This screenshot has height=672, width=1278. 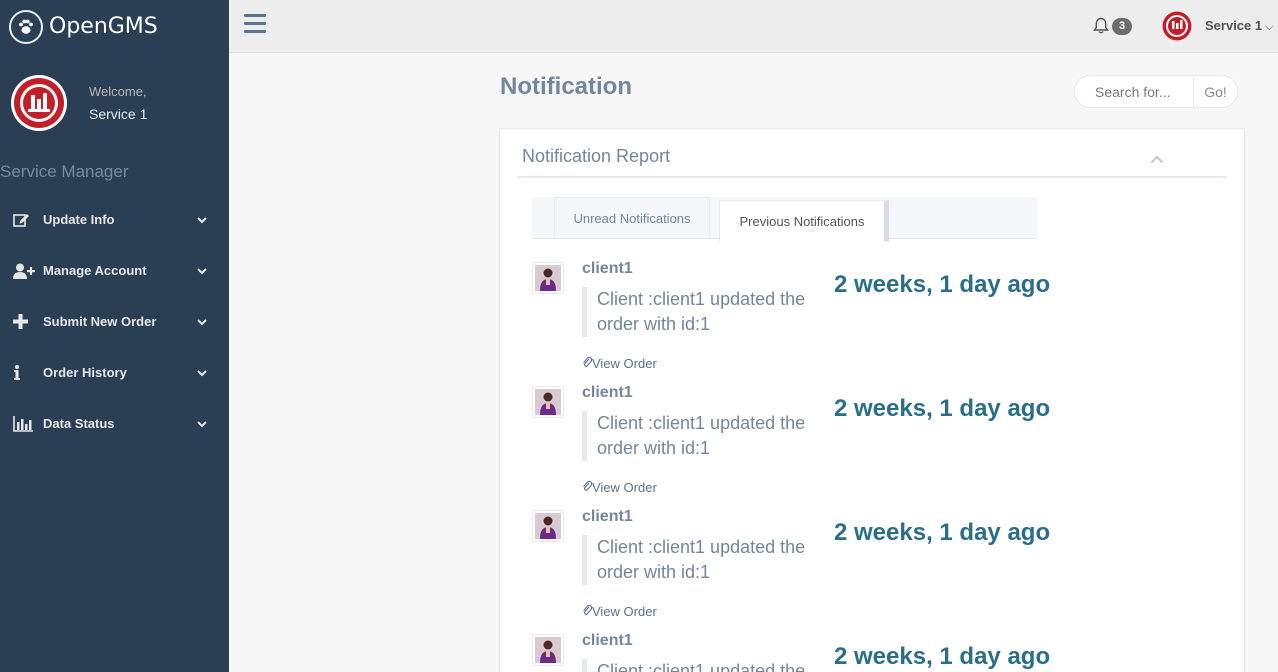 What do you see at coordinates (79, 219) in the screenshot?
I see `sidebar-item-label: Update Info` at bounding box center [79, 219].